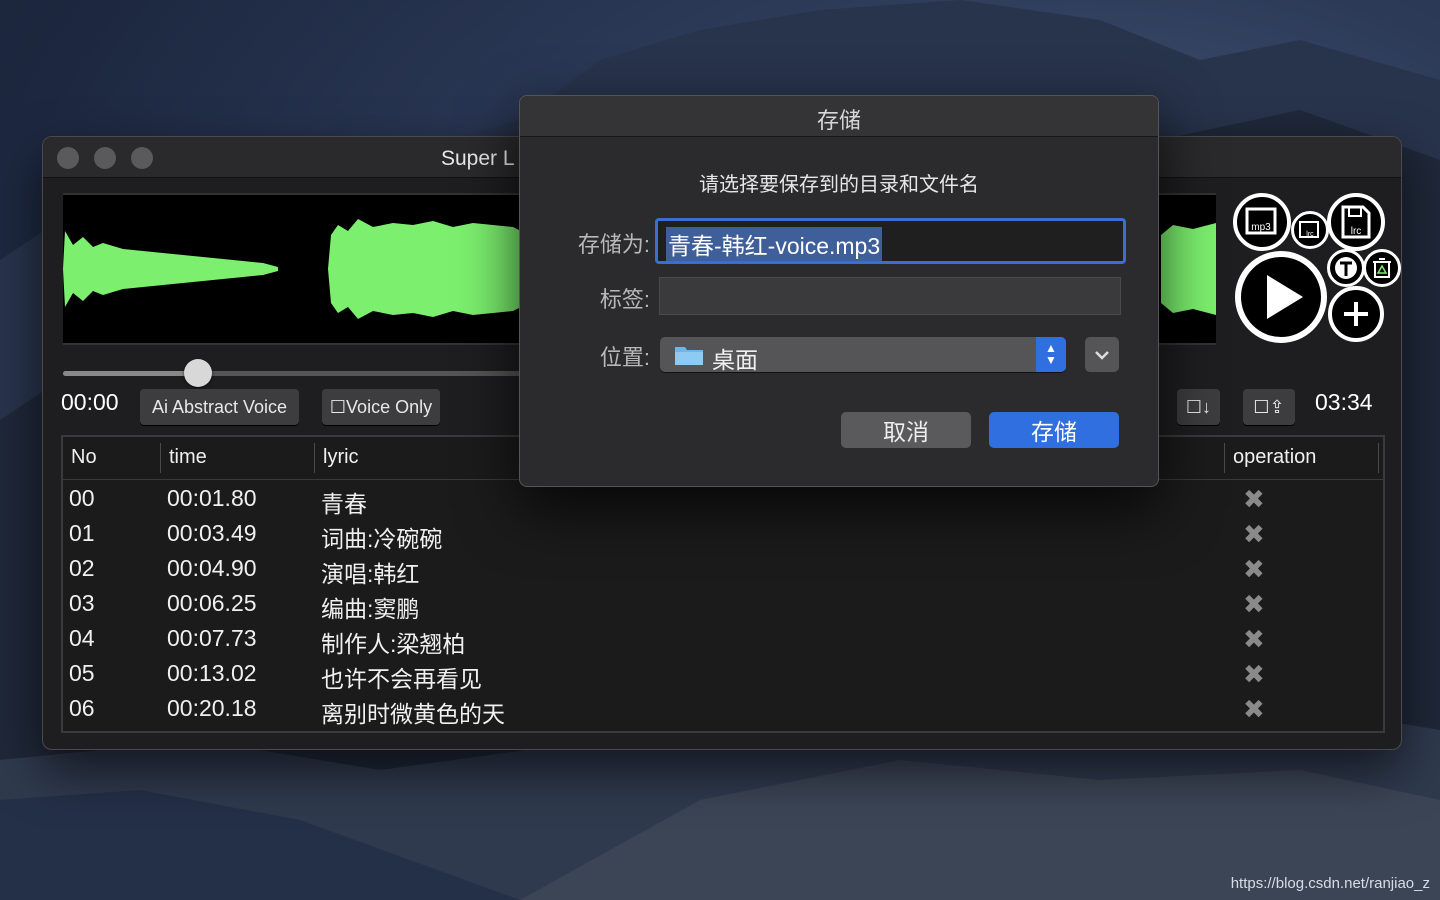 This screenshot has height=900, width=1440. I want to click on lrc-save-icon-label: lrc, so click(1356, 231).